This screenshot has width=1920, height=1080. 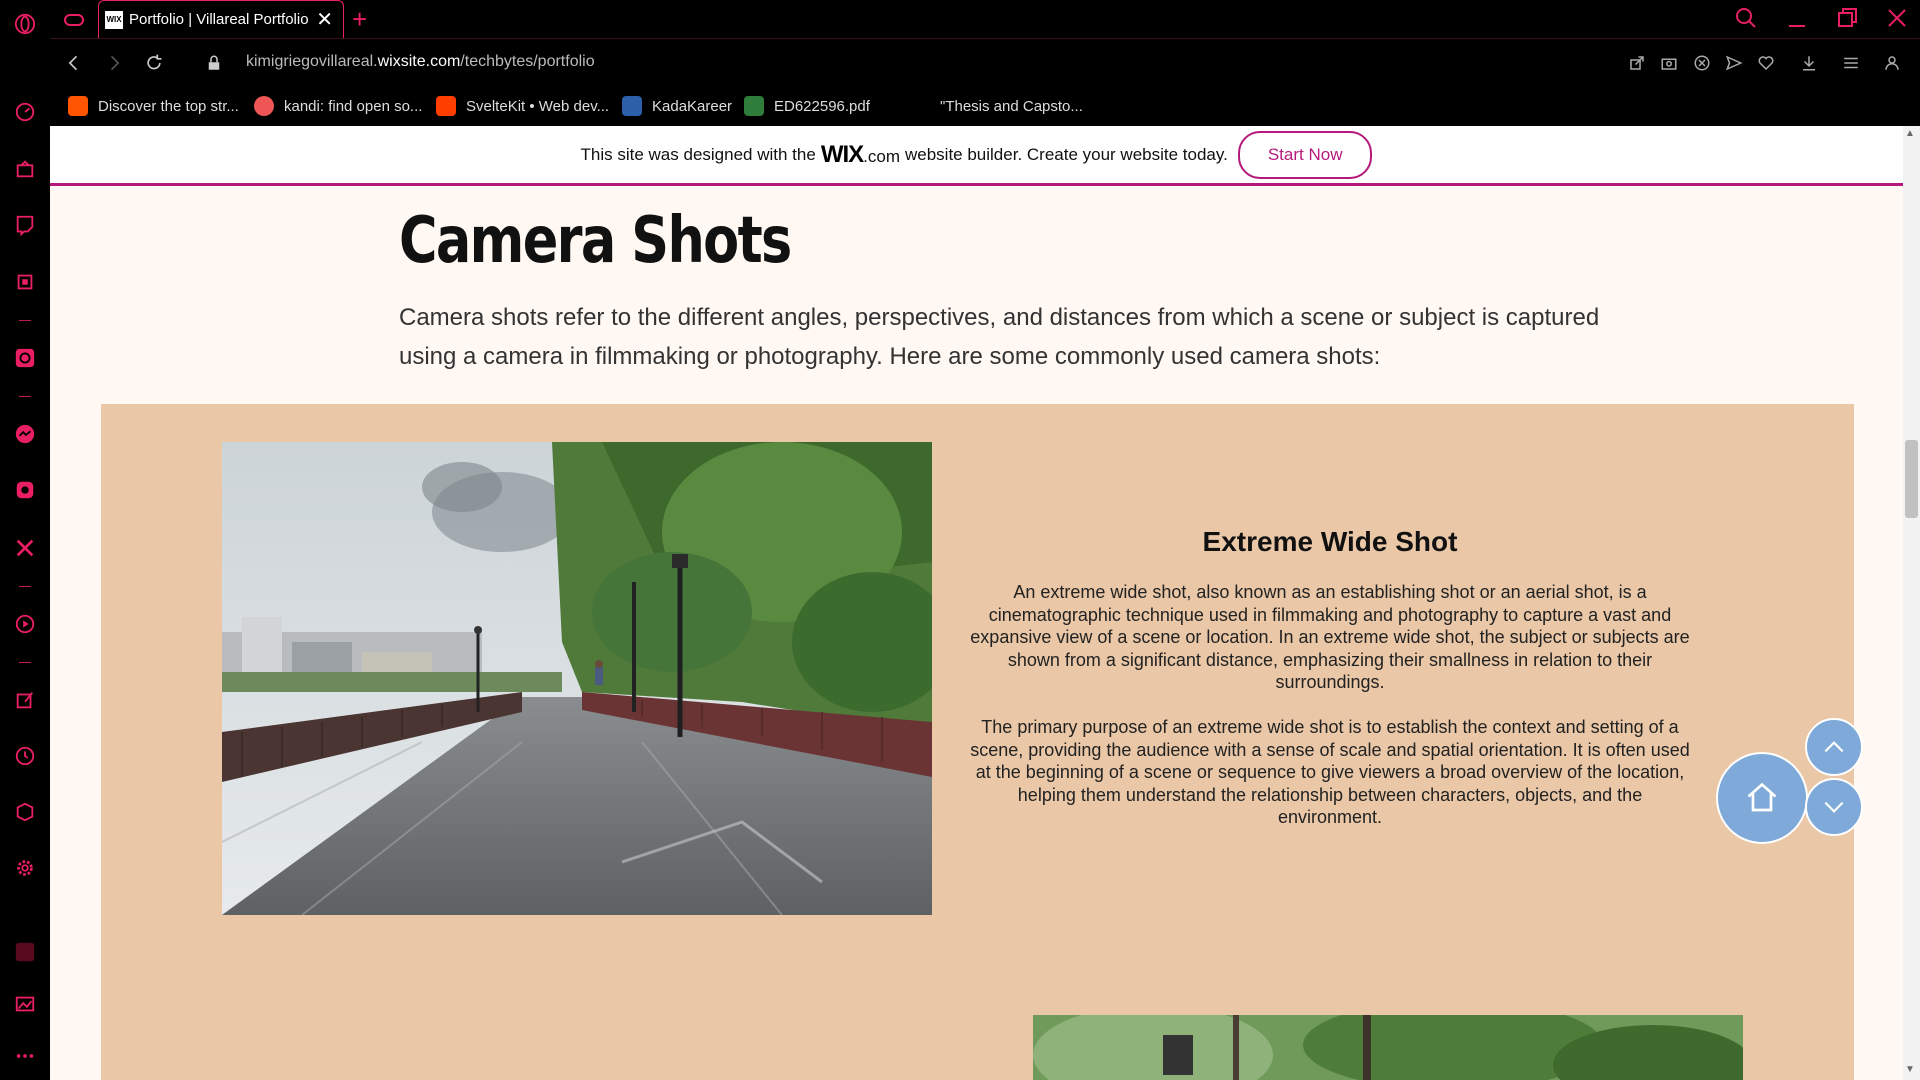 I want to click on home-icon, so click(x=1762, y=797).